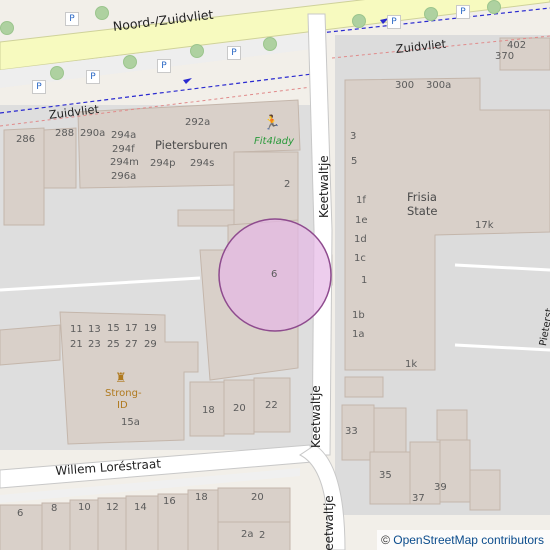  What do you see at coordinates (385, 540) in the screenshot?
I see `copyright-symbol: ©` at bounding box center [385, 540].